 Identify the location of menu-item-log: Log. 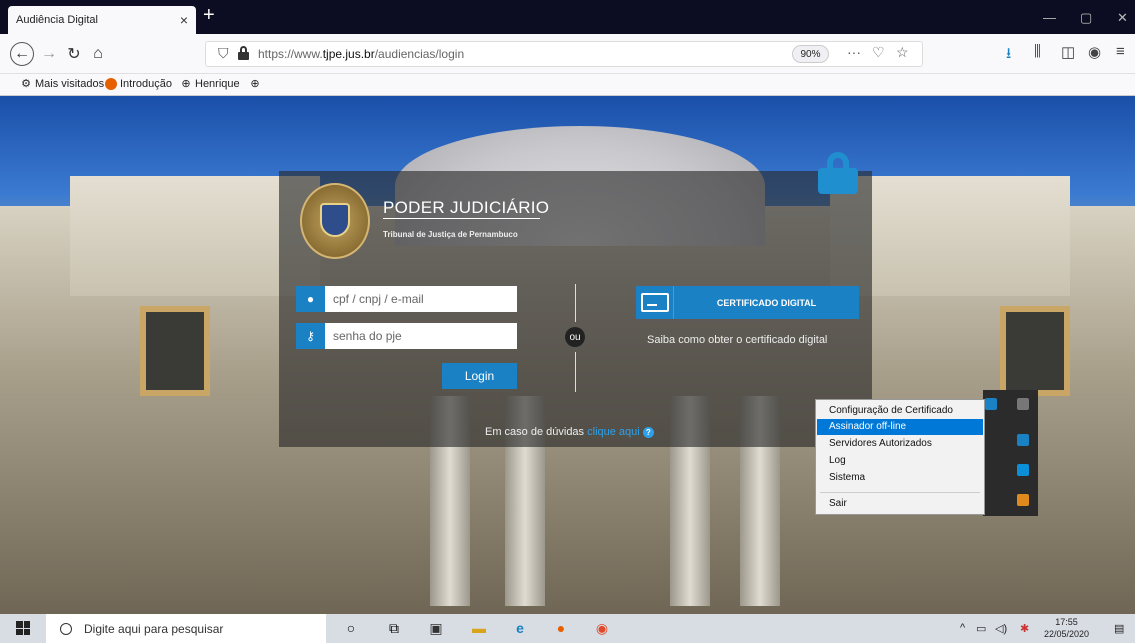
(900, 461).